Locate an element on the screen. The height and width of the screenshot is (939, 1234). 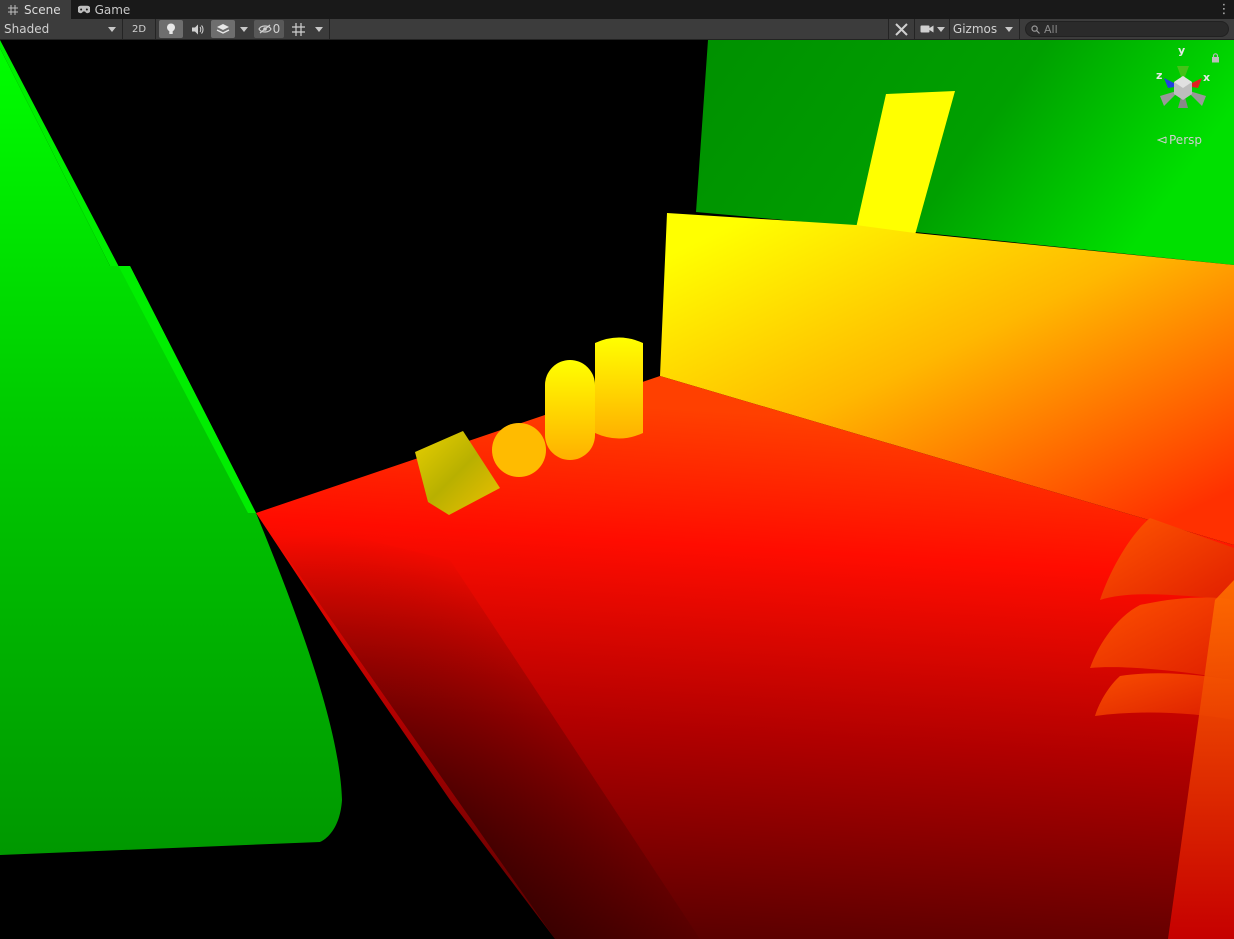
layers-effects-icon is located at coordinates (223, 29).